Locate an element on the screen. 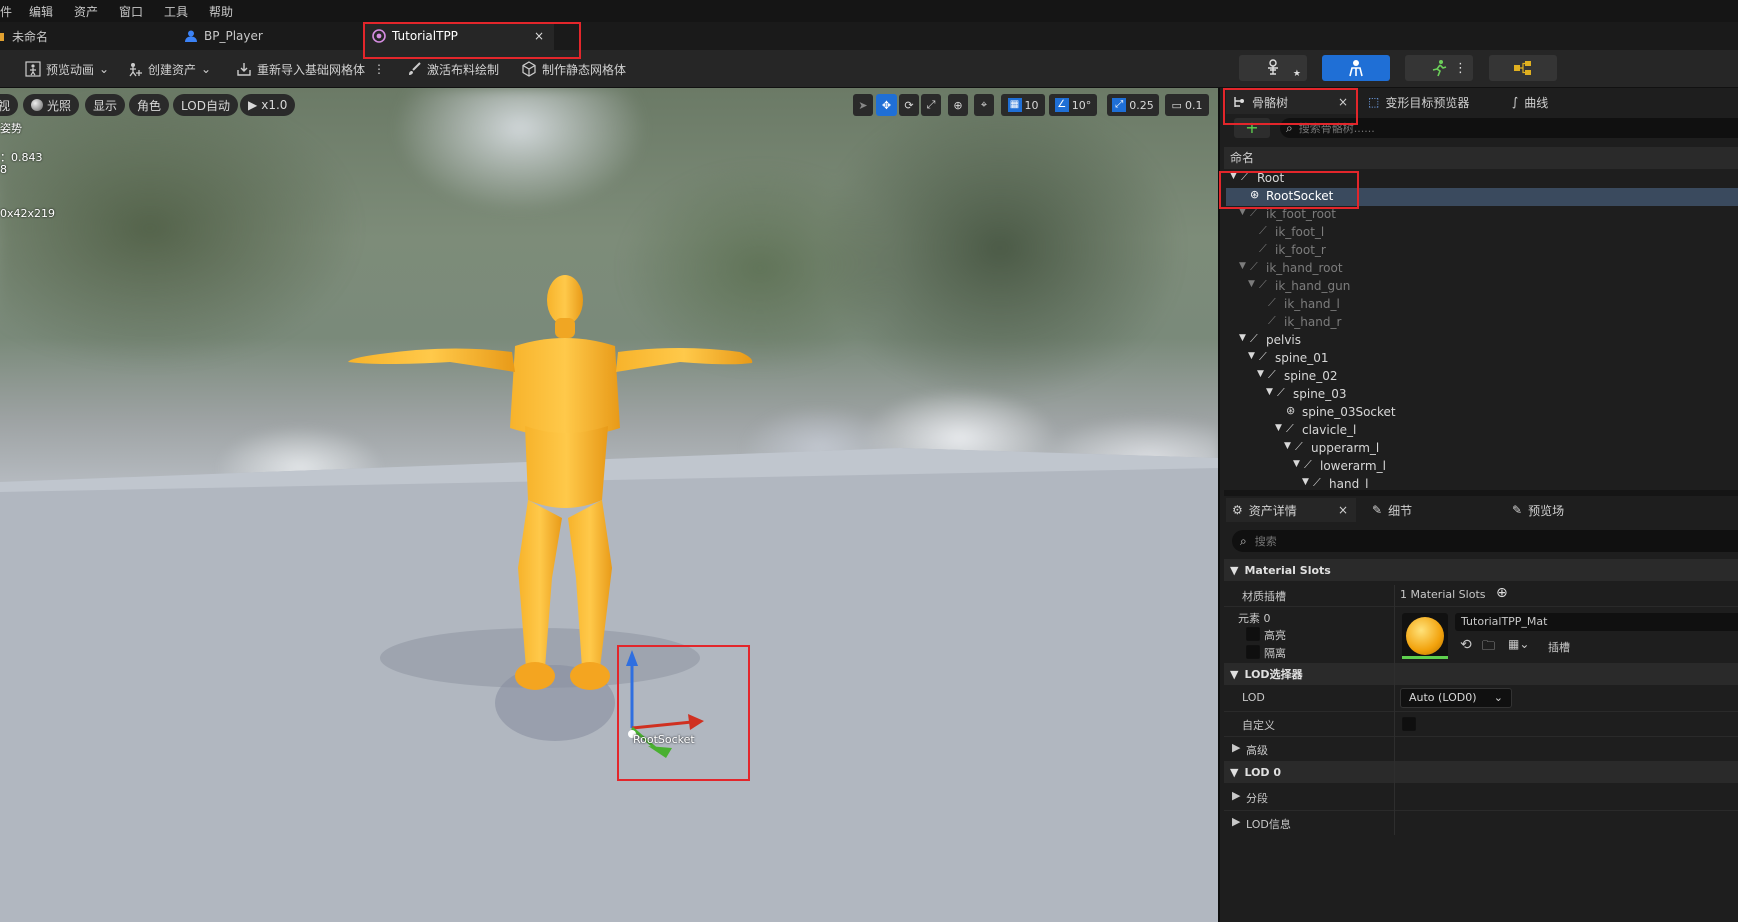 The image size is (1738, 922). advanced-row: ▶ 高级 is located at coordinates (1481, 748).